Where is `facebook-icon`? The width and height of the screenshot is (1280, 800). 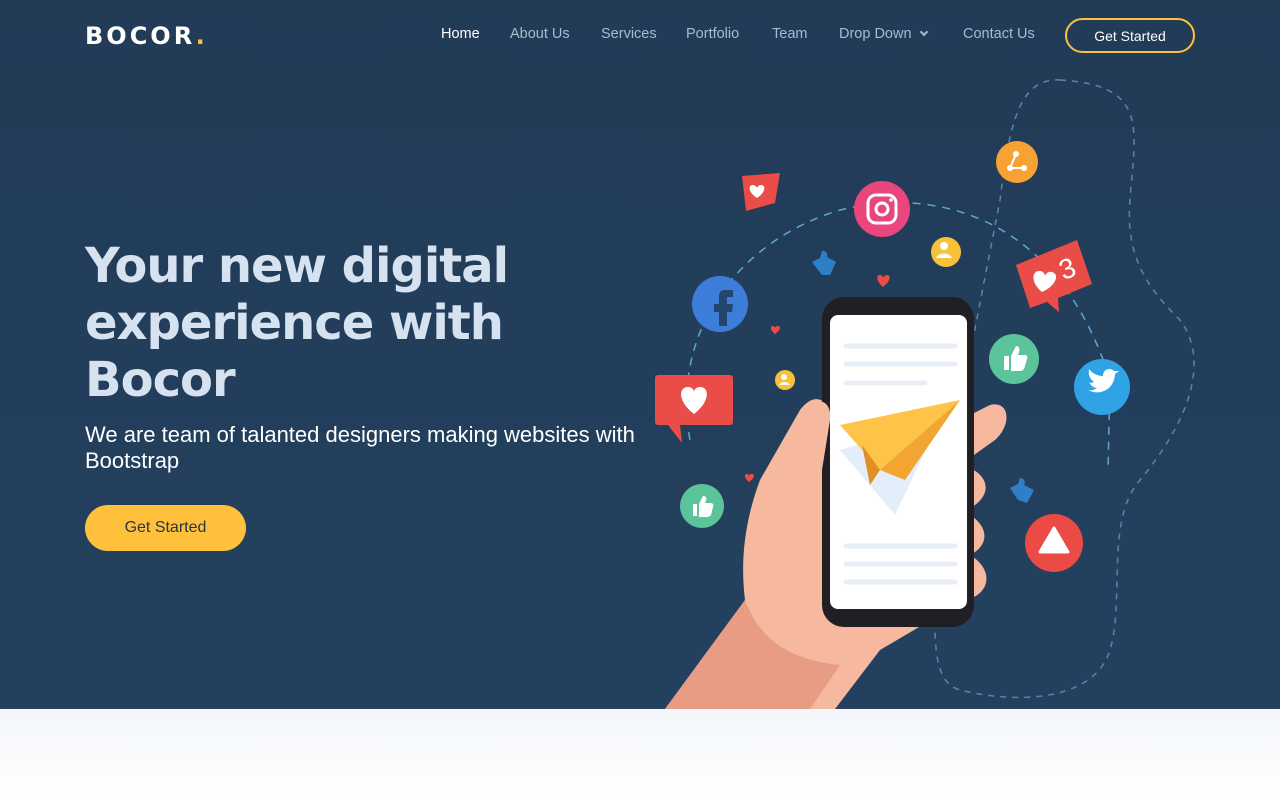
facebook-icon is located at coordinates (720, 304).